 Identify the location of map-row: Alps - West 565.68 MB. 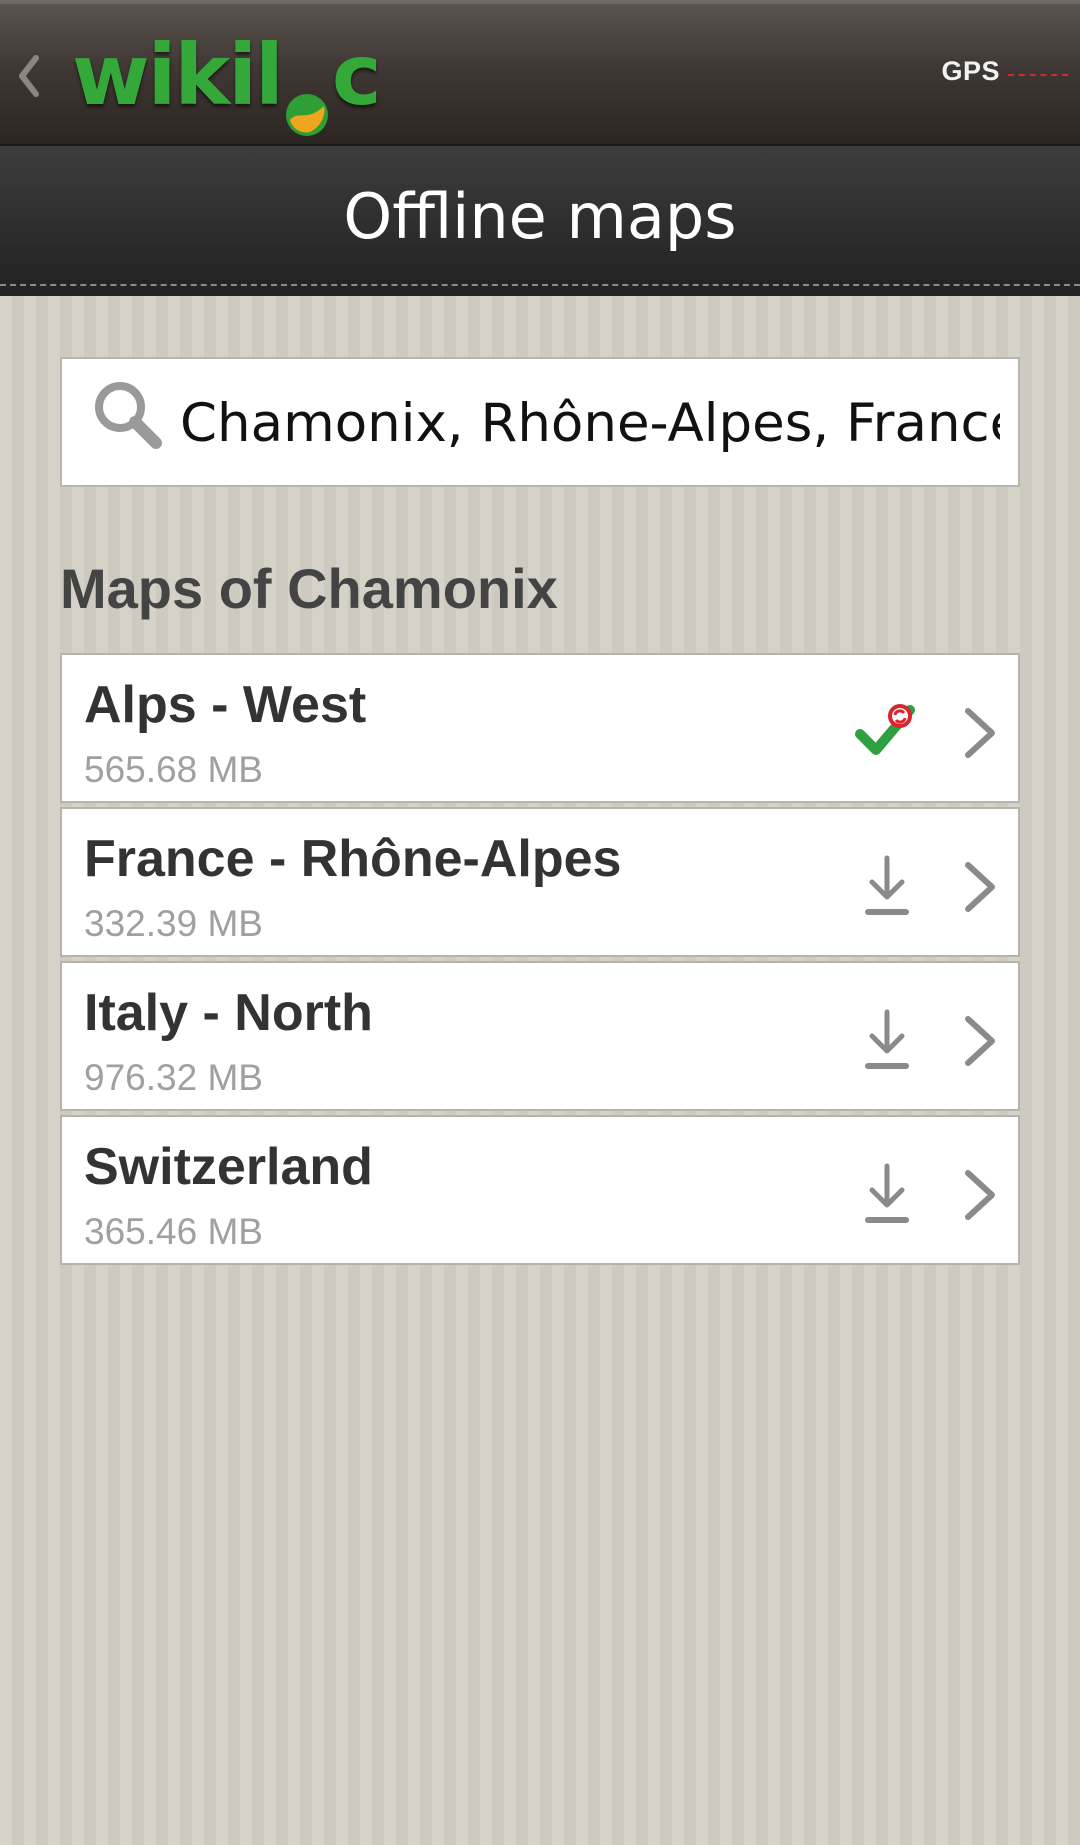
(540, 728).